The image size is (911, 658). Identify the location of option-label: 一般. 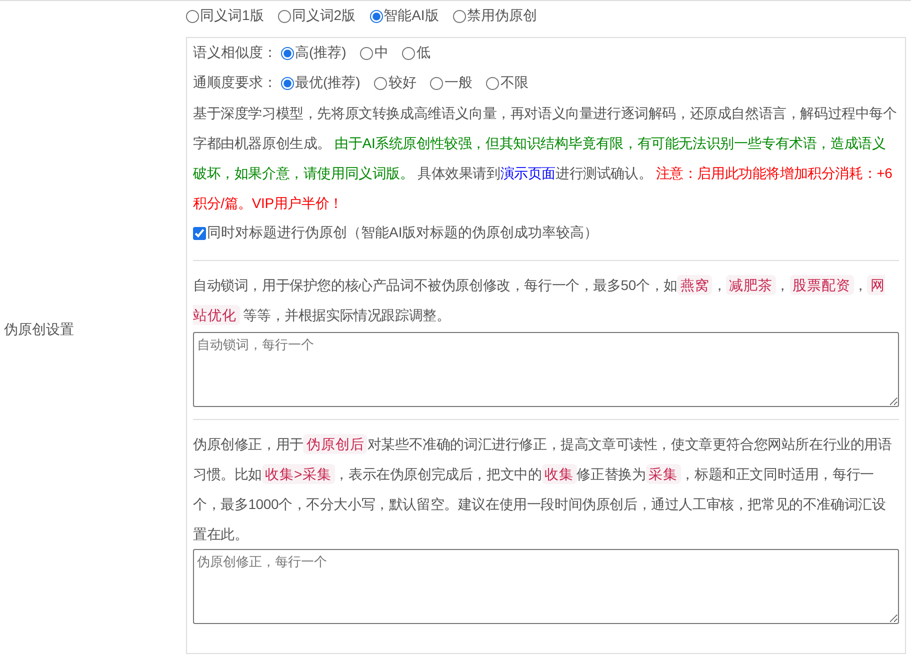
(458, 83).